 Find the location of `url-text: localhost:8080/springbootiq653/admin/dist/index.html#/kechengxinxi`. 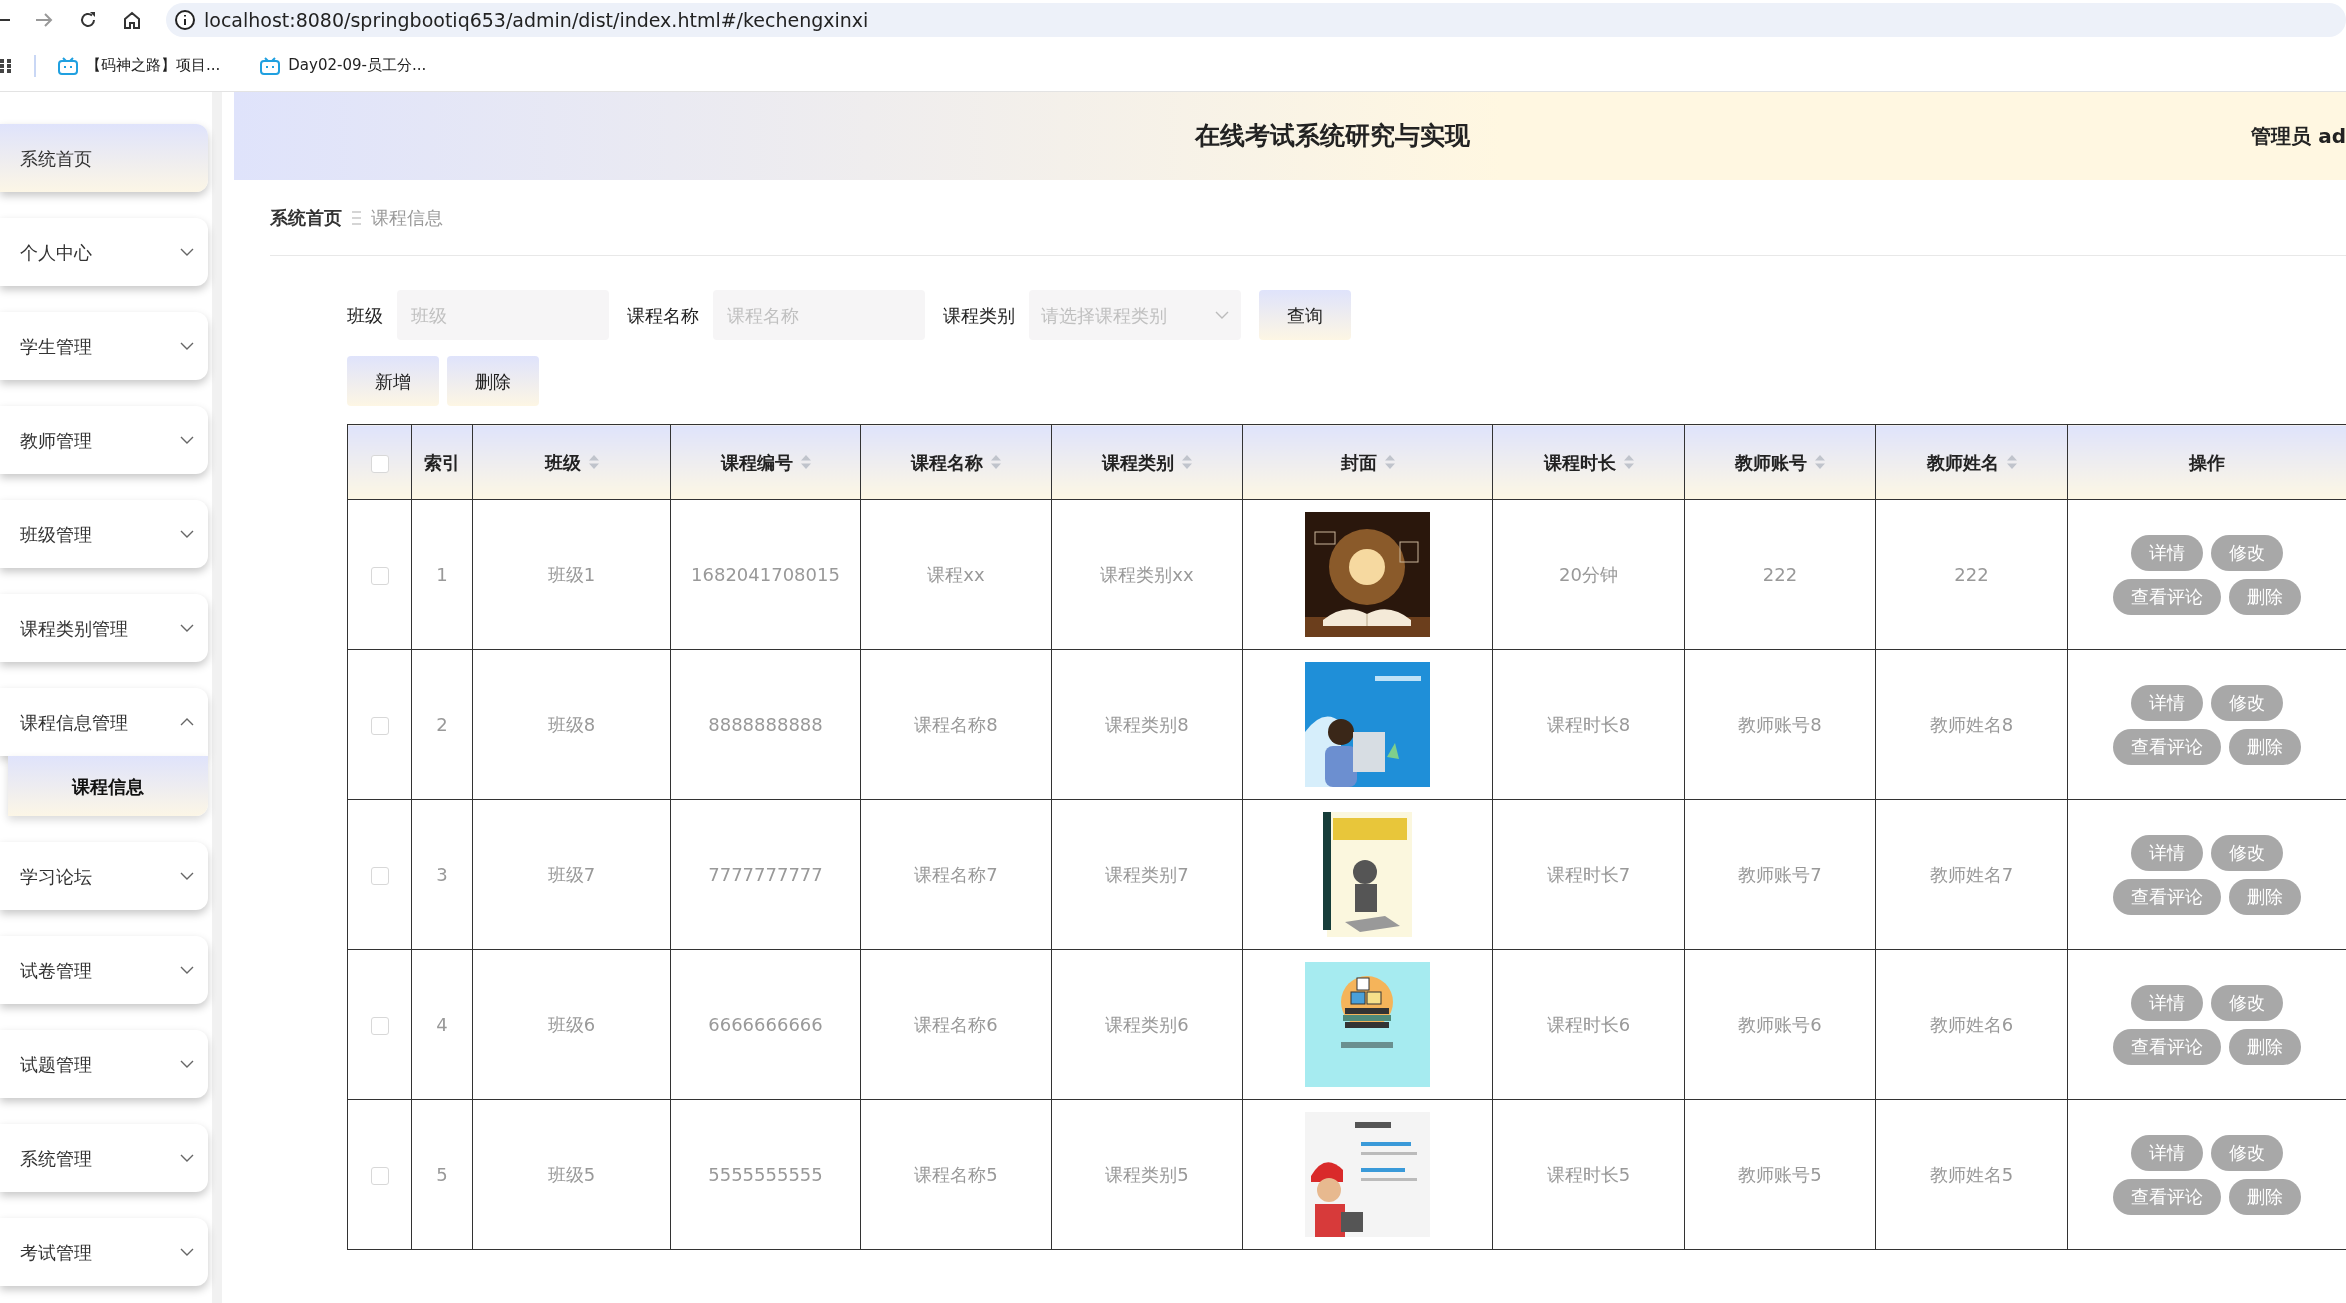

url-text: localhost:8080/springbootiq653/admin/dist/index.html#/kechengxinxi is located at coordinates (536, 20).